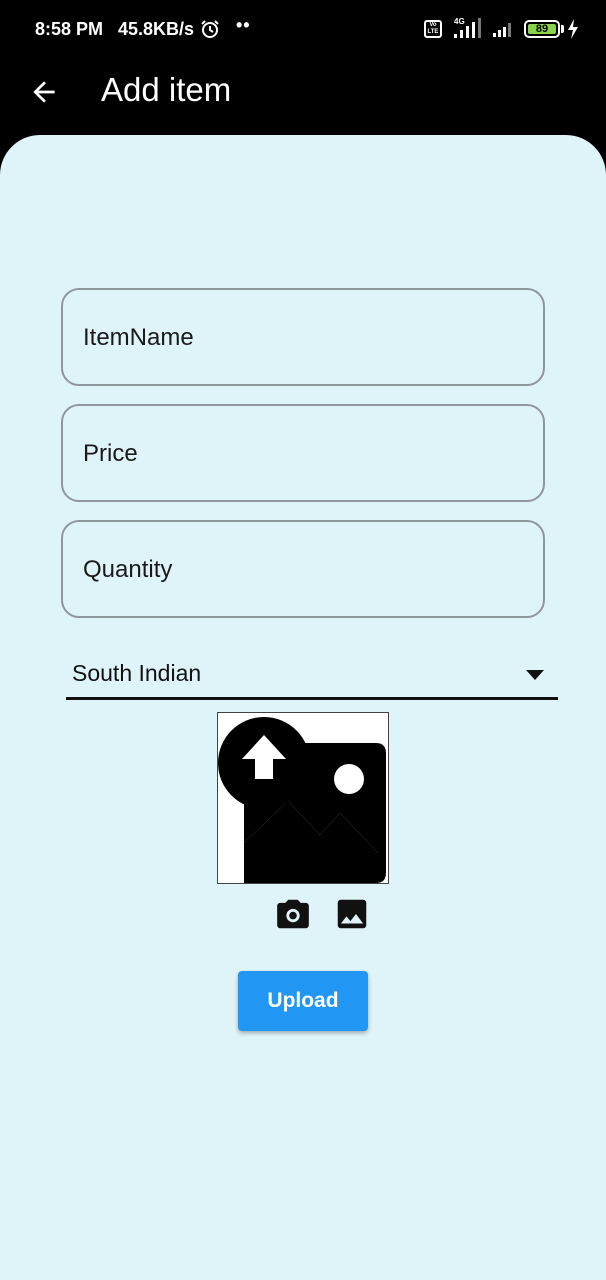  I want to click on back-button, so click(44, 92).